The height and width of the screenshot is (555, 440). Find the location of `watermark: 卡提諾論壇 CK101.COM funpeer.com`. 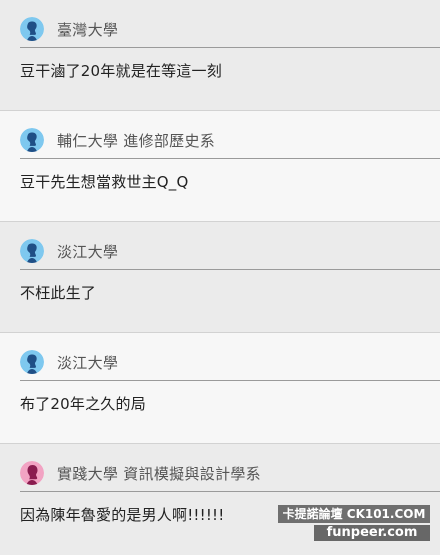

watermark: 卡提諾論壇 CK101.COM funpeer.com is located at coordinates (350, 523).